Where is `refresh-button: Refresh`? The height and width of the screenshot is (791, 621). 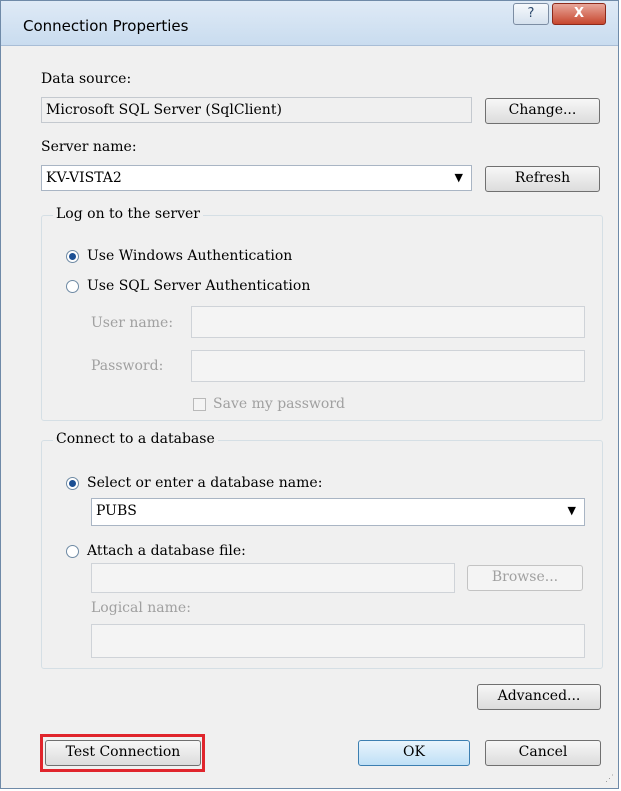
refresh-button: Refresh is located at coordinates (542, 179).